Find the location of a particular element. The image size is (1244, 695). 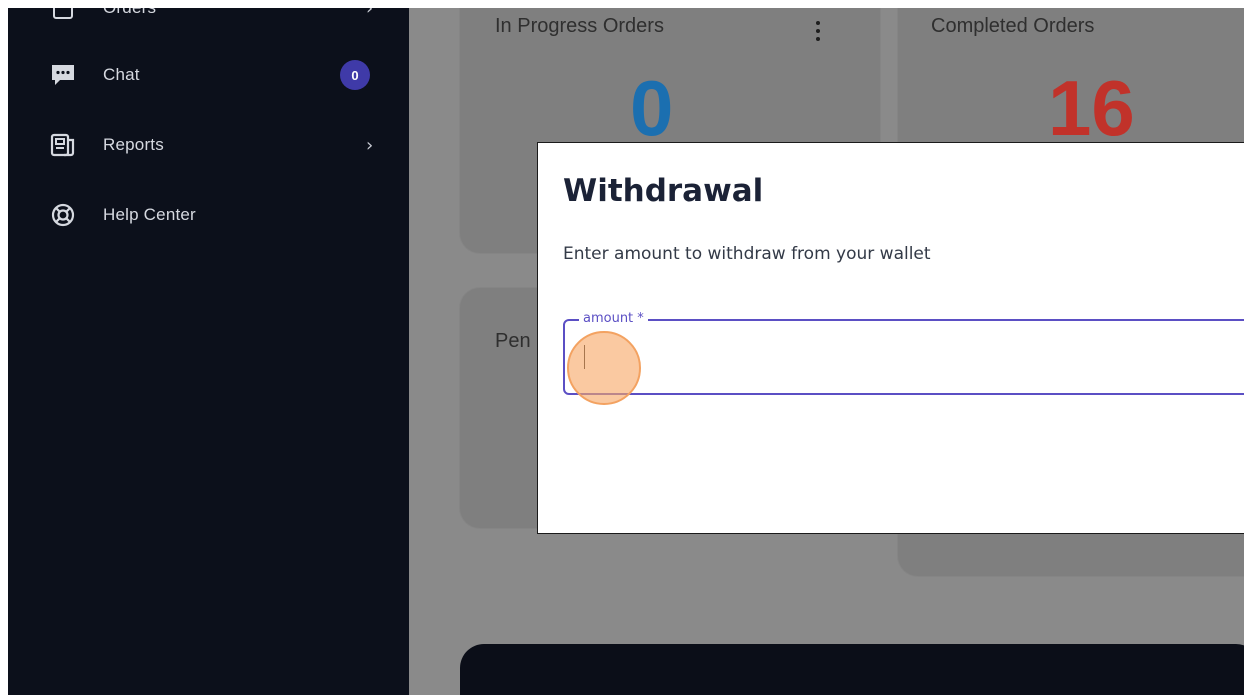

sidebar-item-reports: Reports › is located at coordinates (208, 145).